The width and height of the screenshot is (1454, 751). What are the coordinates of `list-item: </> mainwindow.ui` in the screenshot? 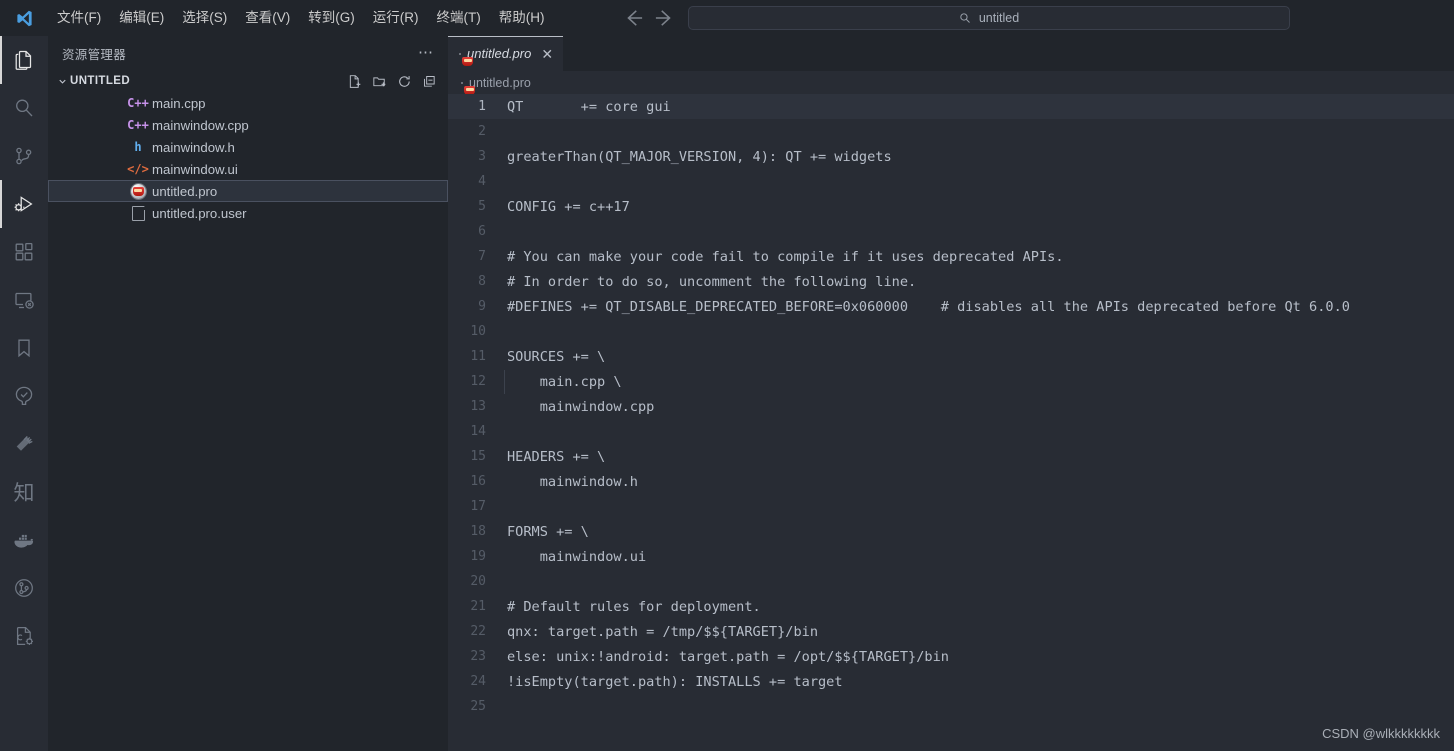 It's located at (248, 169).